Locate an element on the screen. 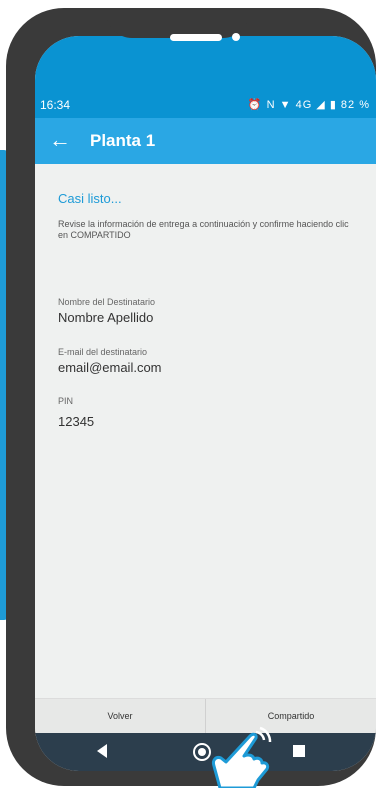  arrow-left-icon: ← is located at coordinates (60, 140).